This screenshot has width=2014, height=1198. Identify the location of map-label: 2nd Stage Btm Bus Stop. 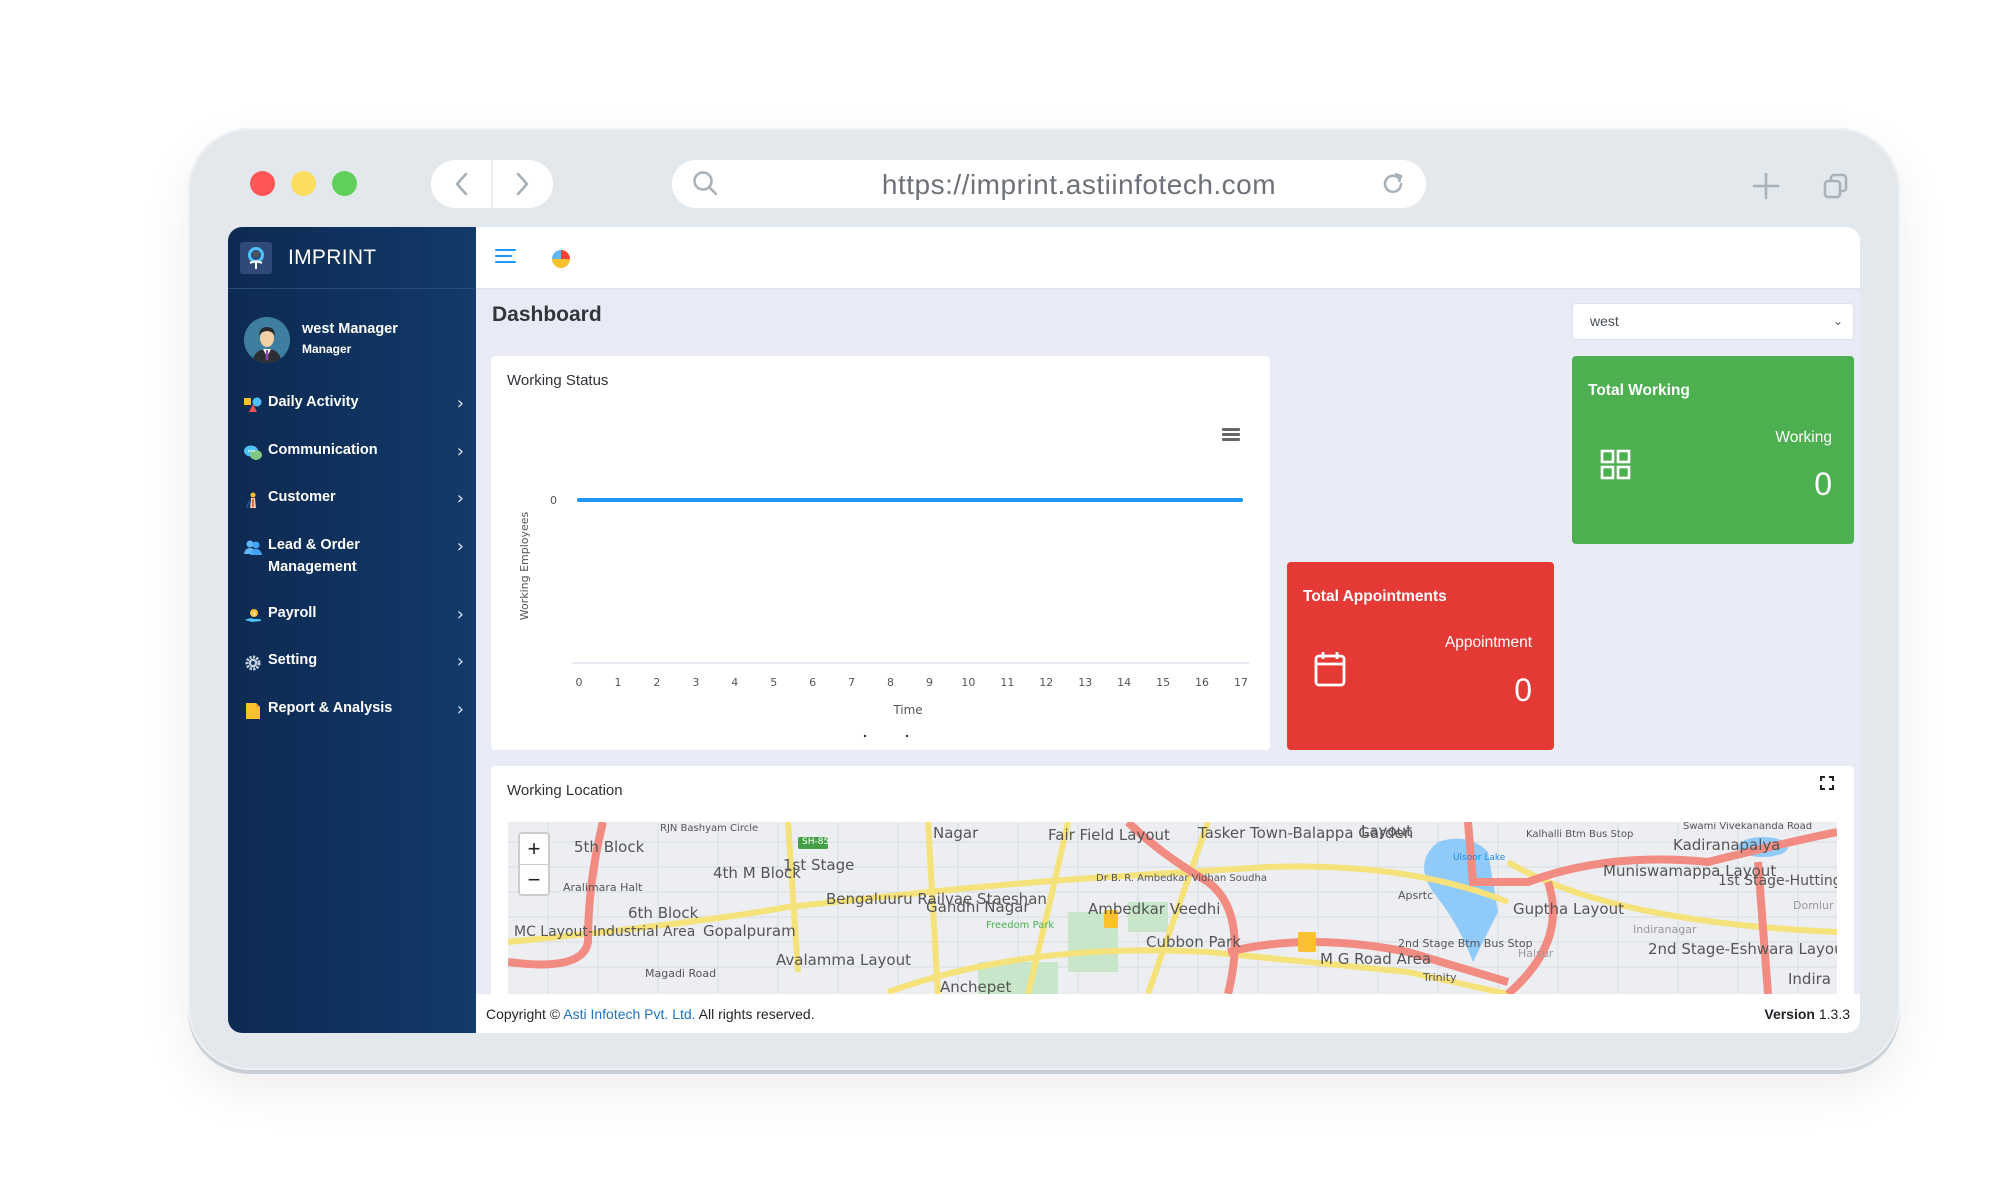
(1465, 943).